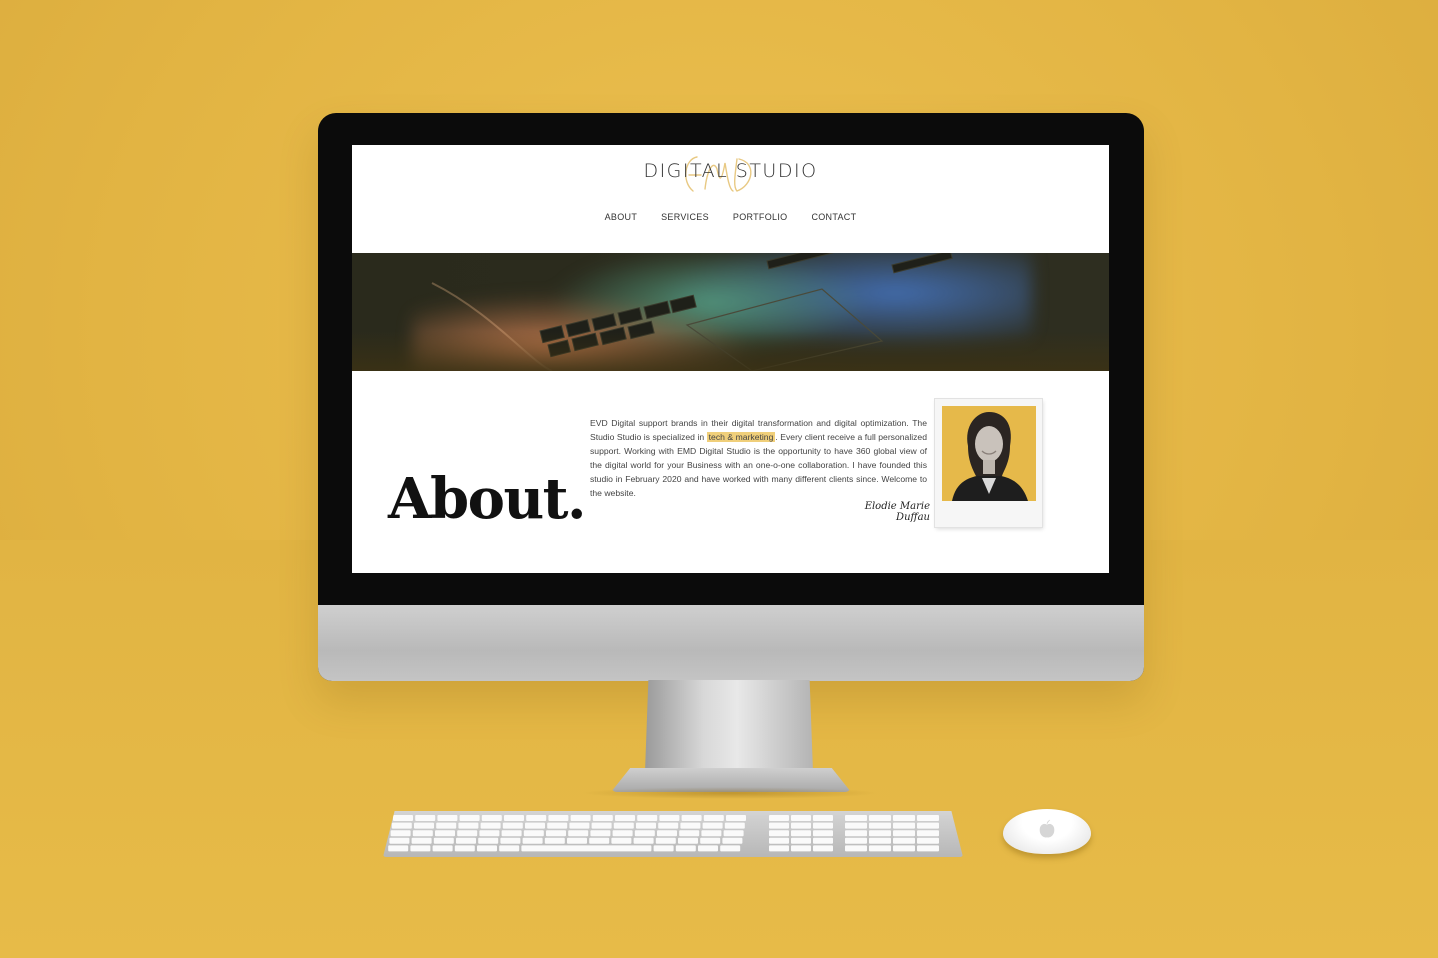 The image size is (1438, 958). I want to click on imac-stand-neck, so click(729, 726).